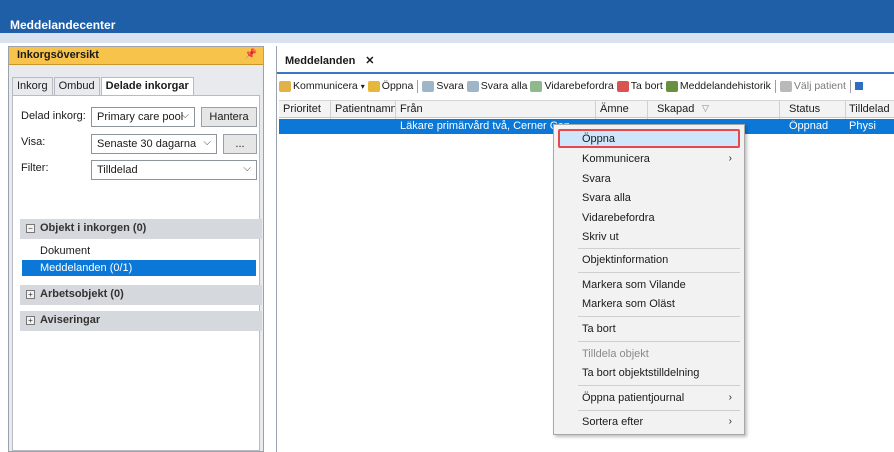  I want to click on collapse-icon: −, so click(30, 228).